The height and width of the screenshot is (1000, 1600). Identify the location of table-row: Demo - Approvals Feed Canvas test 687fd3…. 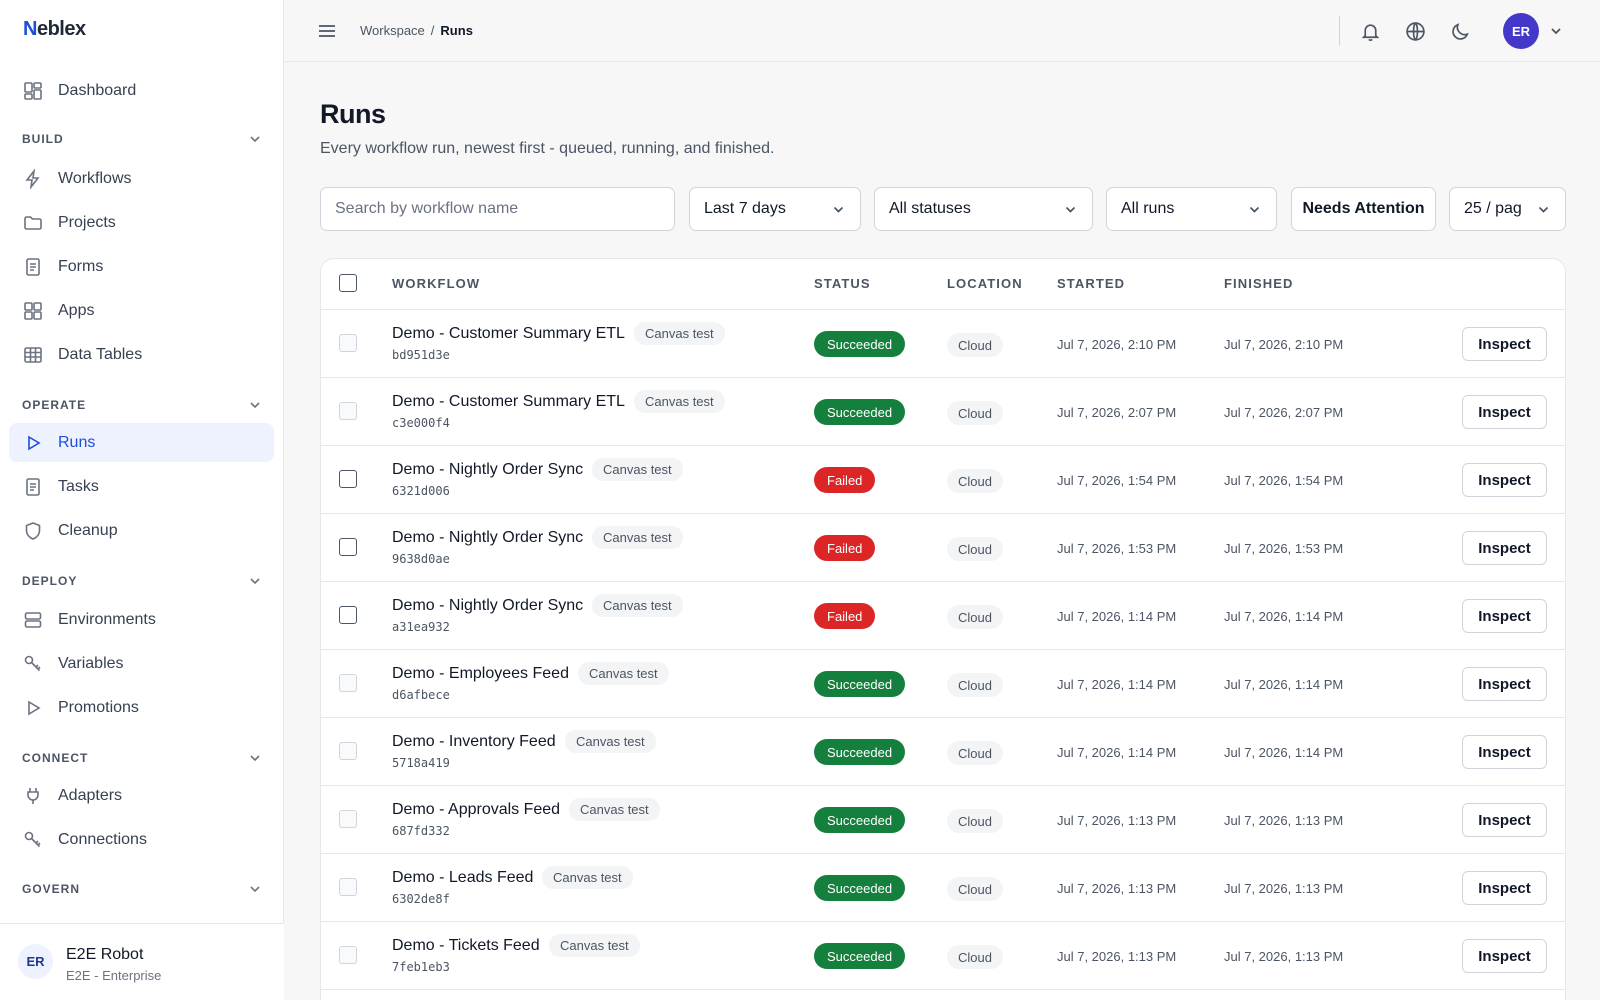
(943, 820).